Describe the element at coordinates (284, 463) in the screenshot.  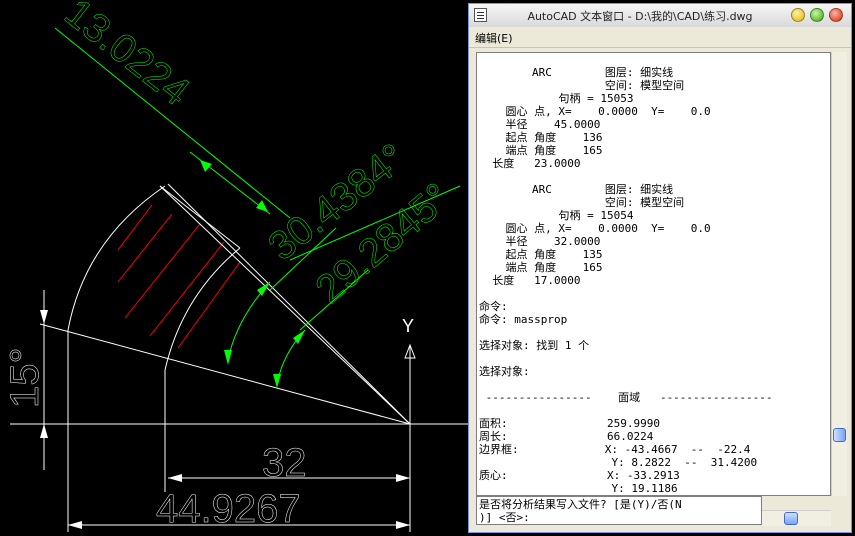
I see `dim-linear-32: 32` at that location.